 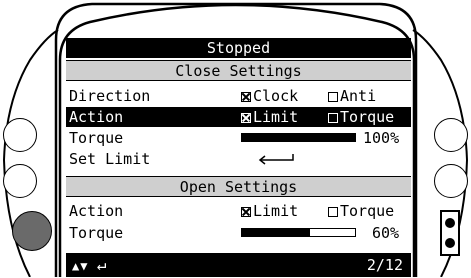 I want to click on close-torque-bar, so click(x=298, y=137).